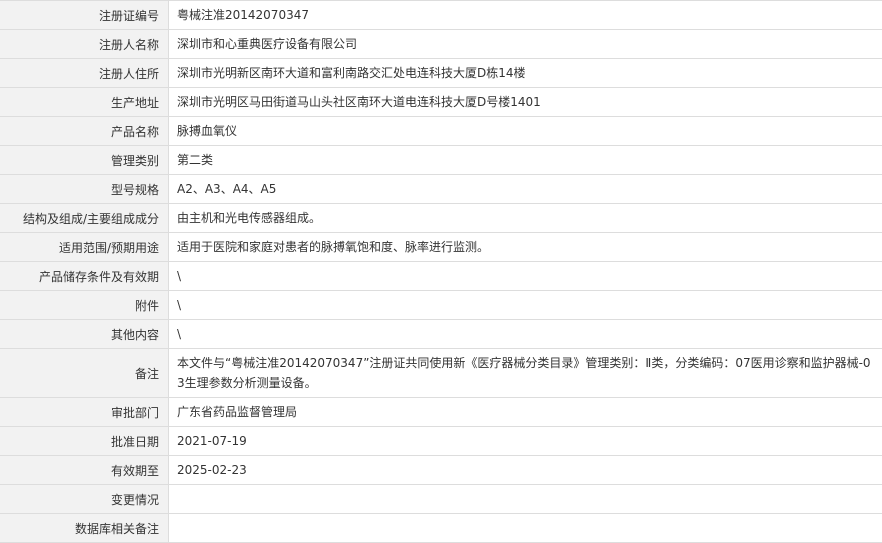 The width and height of the screenshot is (882, 543). I want to click on field-label: 产品名称, so click(84, 131).